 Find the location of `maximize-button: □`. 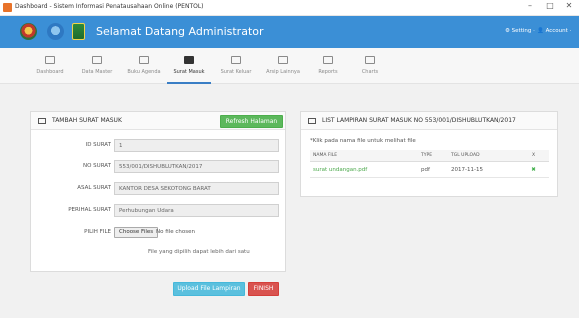

maximize-button: □ is located at coordinates (550, 5).